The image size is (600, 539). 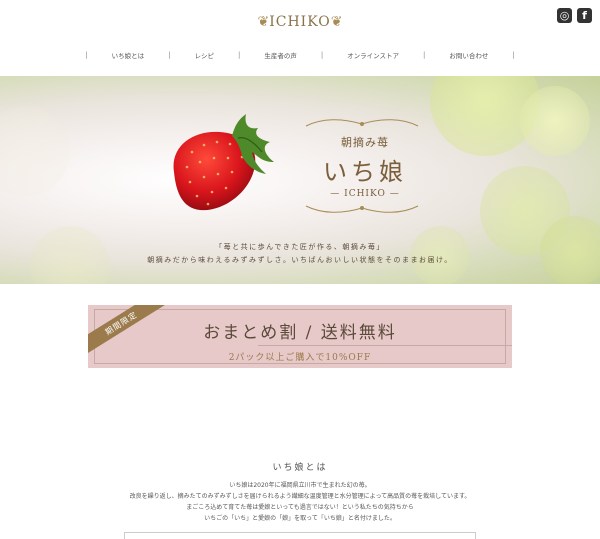 I want to click on nav-contact: お問い合わせ, so click(x=468, y=55).